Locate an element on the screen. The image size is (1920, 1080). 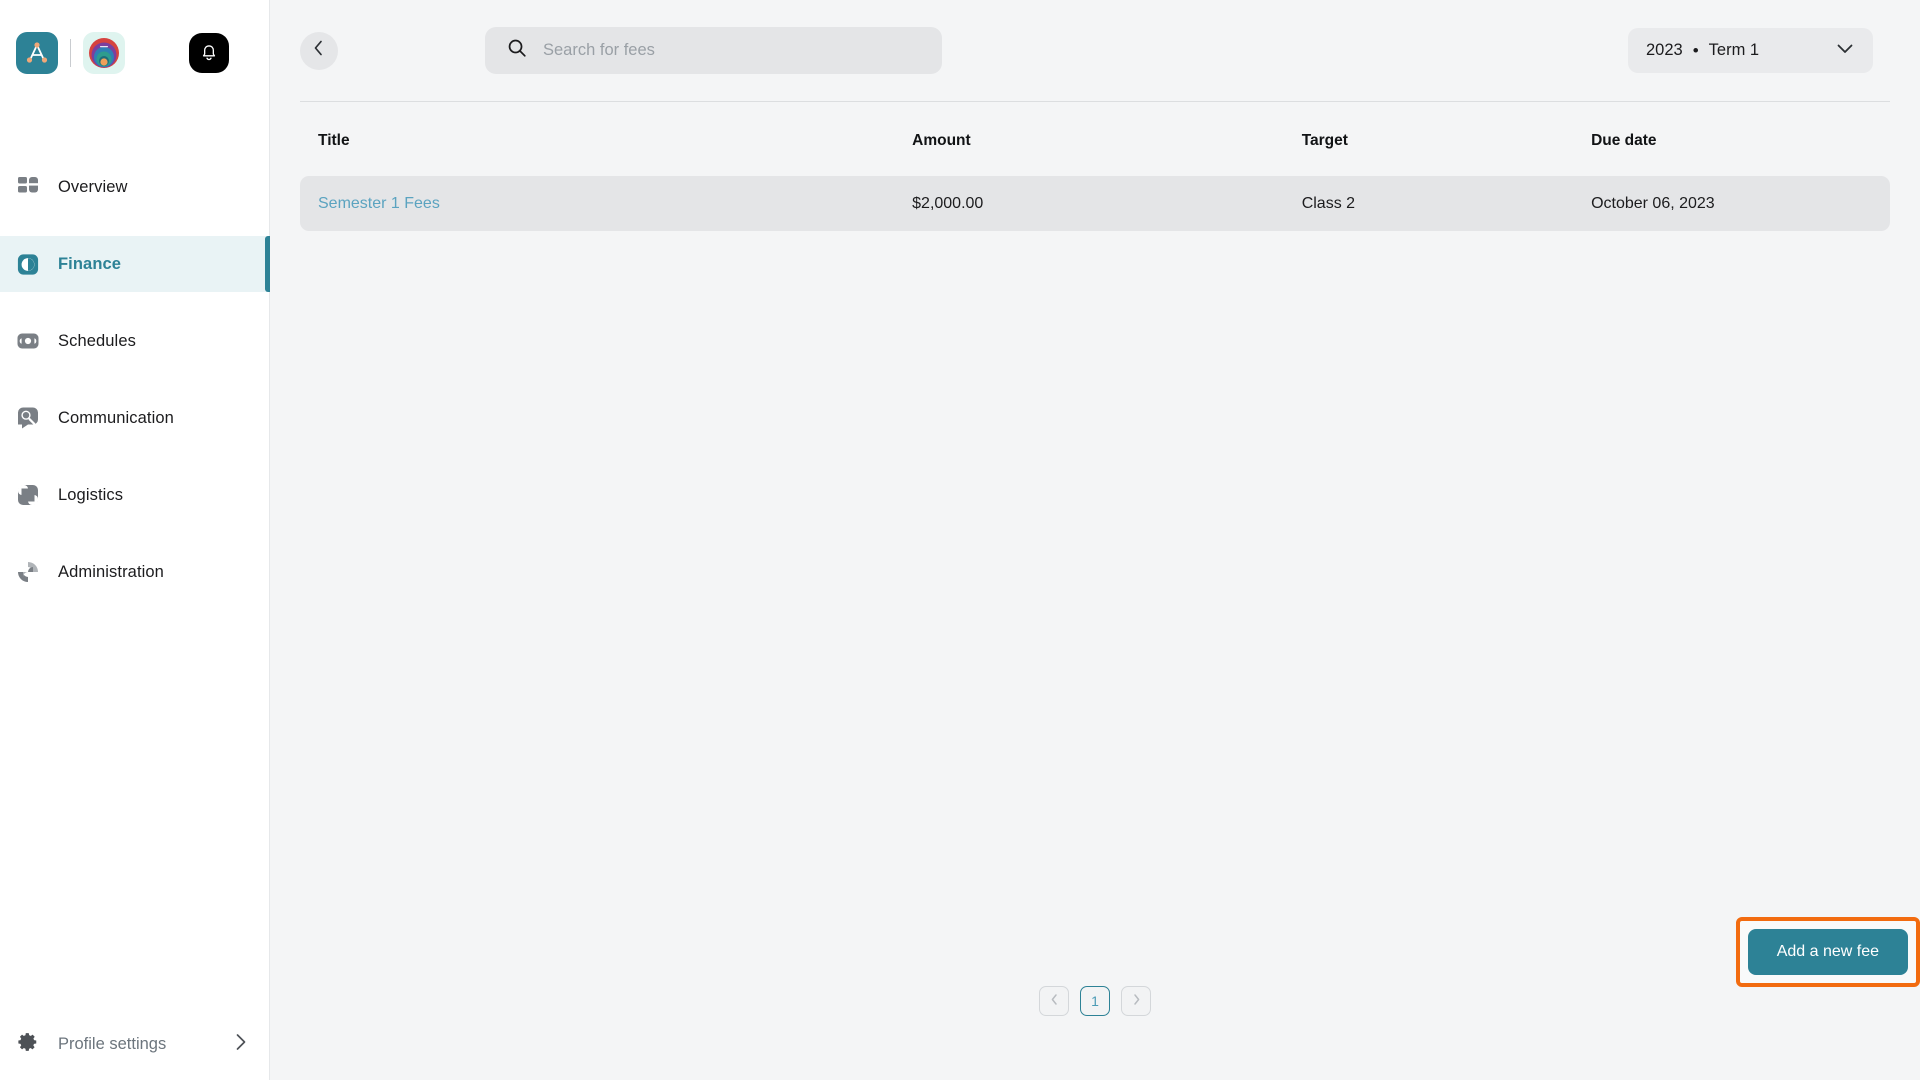
schedules-icon is located at coordinates (28, 341).